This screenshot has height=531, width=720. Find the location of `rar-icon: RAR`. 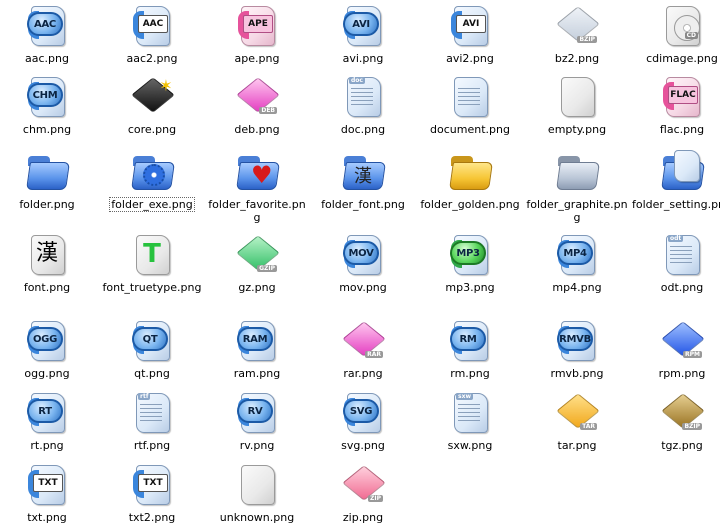

rar-icon: RAR is located at coordinates (363, 340).